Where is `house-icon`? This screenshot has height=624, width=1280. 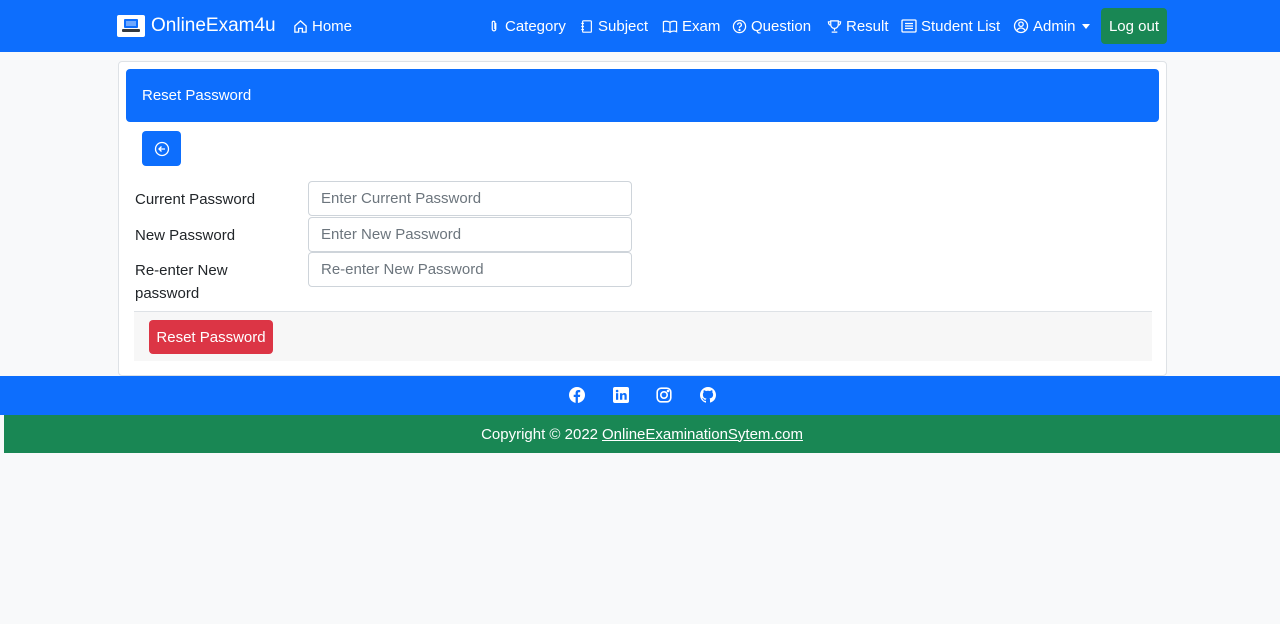
house-icon is located at coordinates (300, 26).